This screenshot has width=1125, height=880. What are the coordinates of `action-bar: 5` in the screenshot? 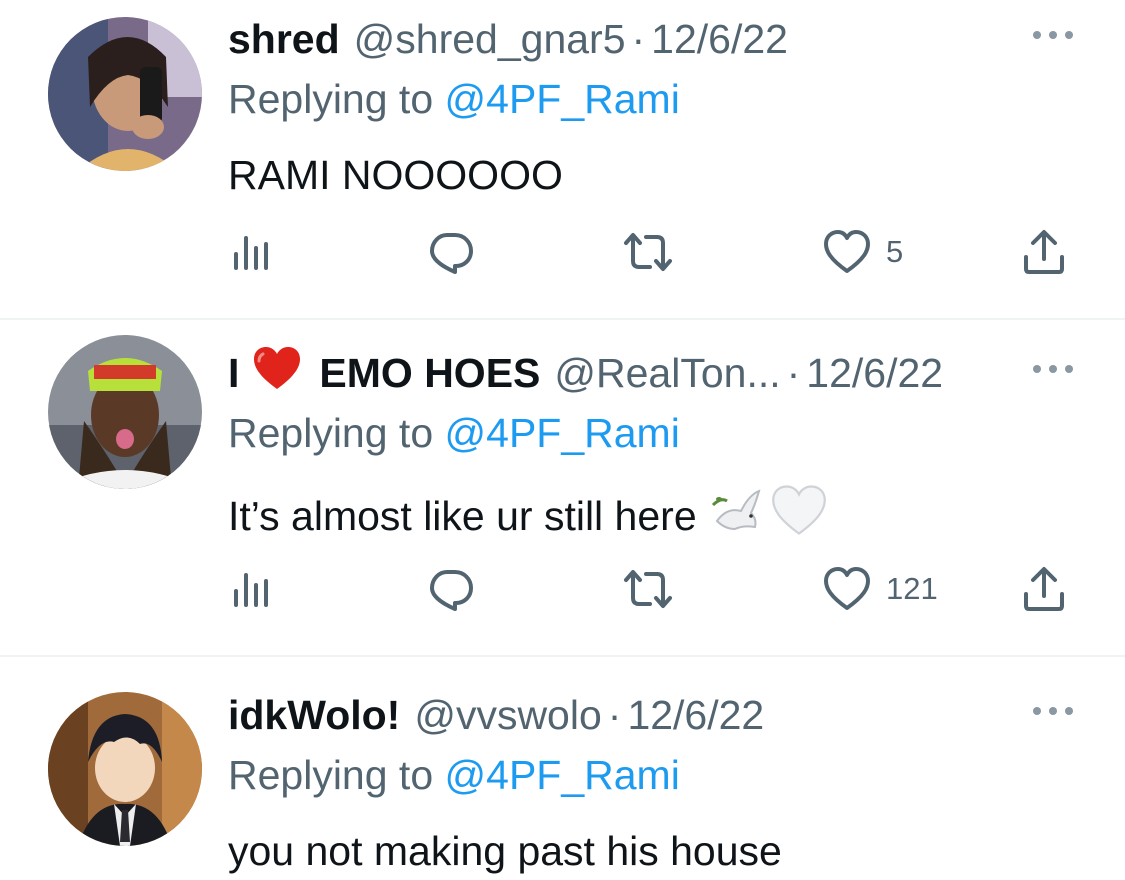 It's located at (650, 252).